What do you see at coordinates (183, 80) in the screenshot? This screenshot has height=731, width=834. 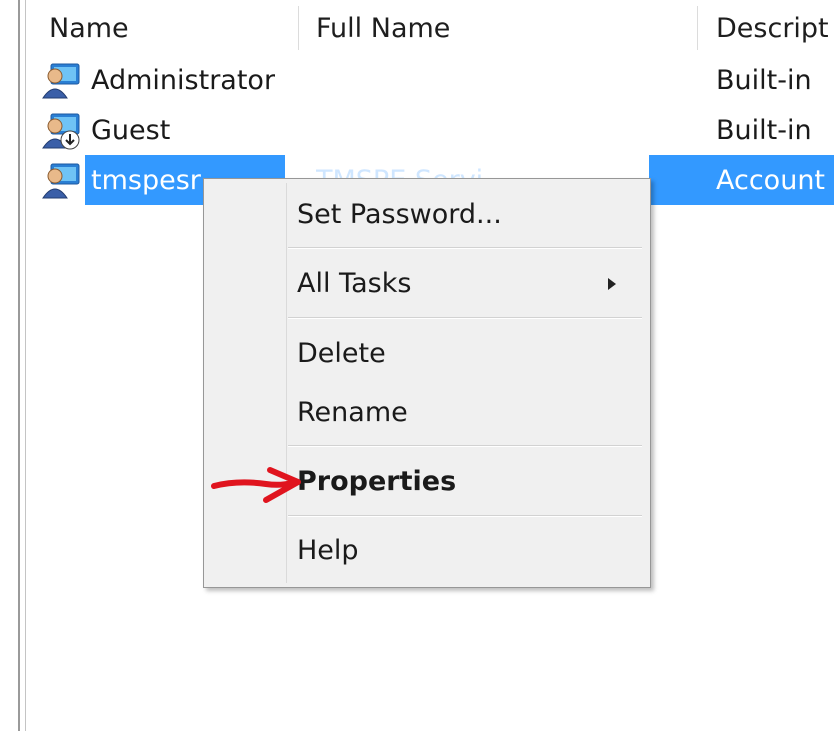 I see `user-name: Administrator` at bounding box center [183, 80].